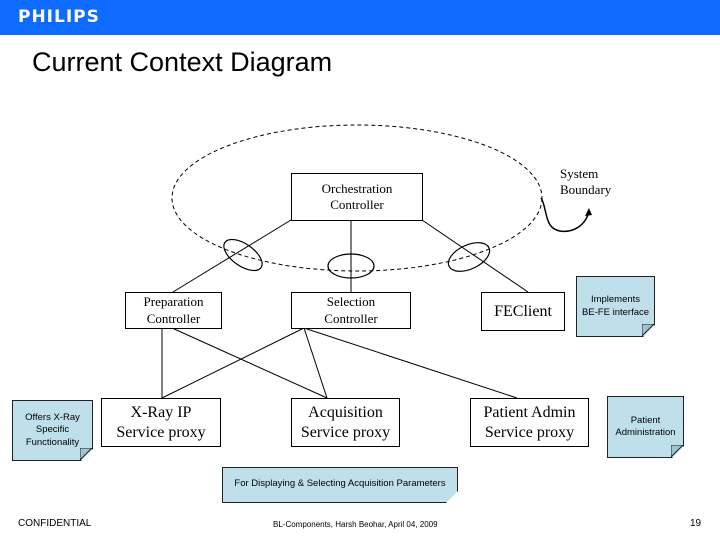 The width and height of the screenshot is (720, 540). I want to click on orchestration-controller-box: Orchestration Controller, so click(357, 197).